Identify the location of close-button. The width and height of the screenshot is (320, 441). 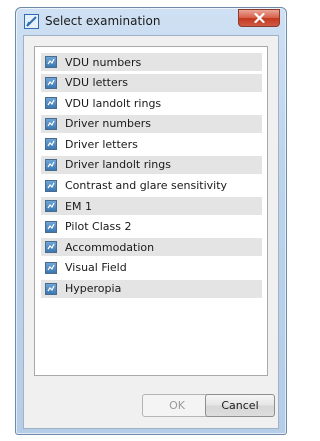
(259, 18).